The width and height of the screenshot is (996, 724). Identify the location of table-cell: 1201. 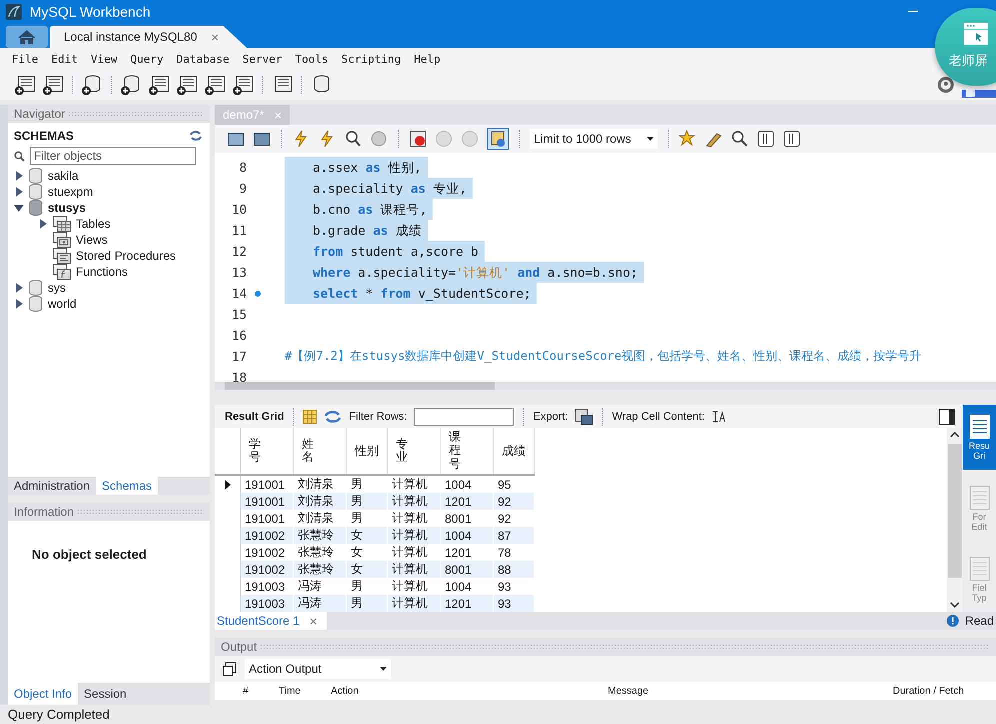
(467, 501).